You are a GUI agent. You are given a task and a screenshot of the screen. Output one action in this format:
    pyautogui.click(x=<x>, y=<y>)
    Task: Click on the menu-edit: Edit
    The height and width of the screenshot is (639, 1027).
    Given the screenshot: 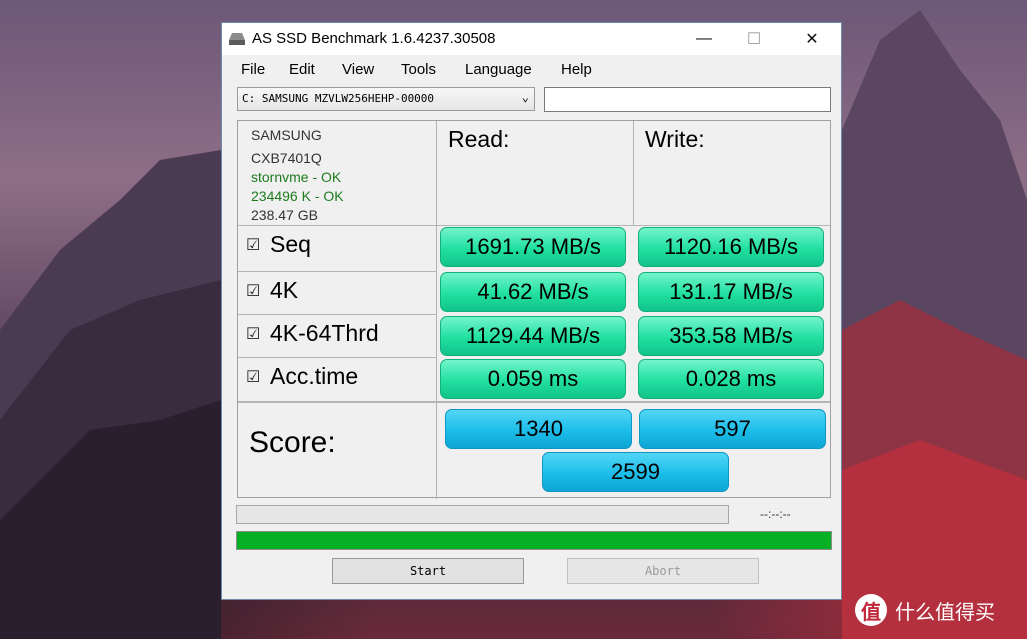 What is the action you would take?
    pyautogui.click(x=302, y=69)
    